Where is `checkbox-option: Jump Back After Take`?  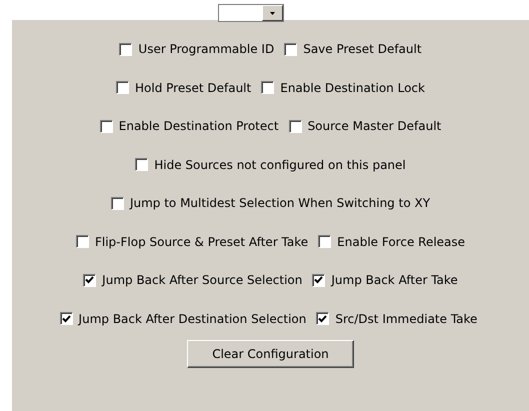 checkbox-option: Jump Back After Take is located at coordinates (385, 280).